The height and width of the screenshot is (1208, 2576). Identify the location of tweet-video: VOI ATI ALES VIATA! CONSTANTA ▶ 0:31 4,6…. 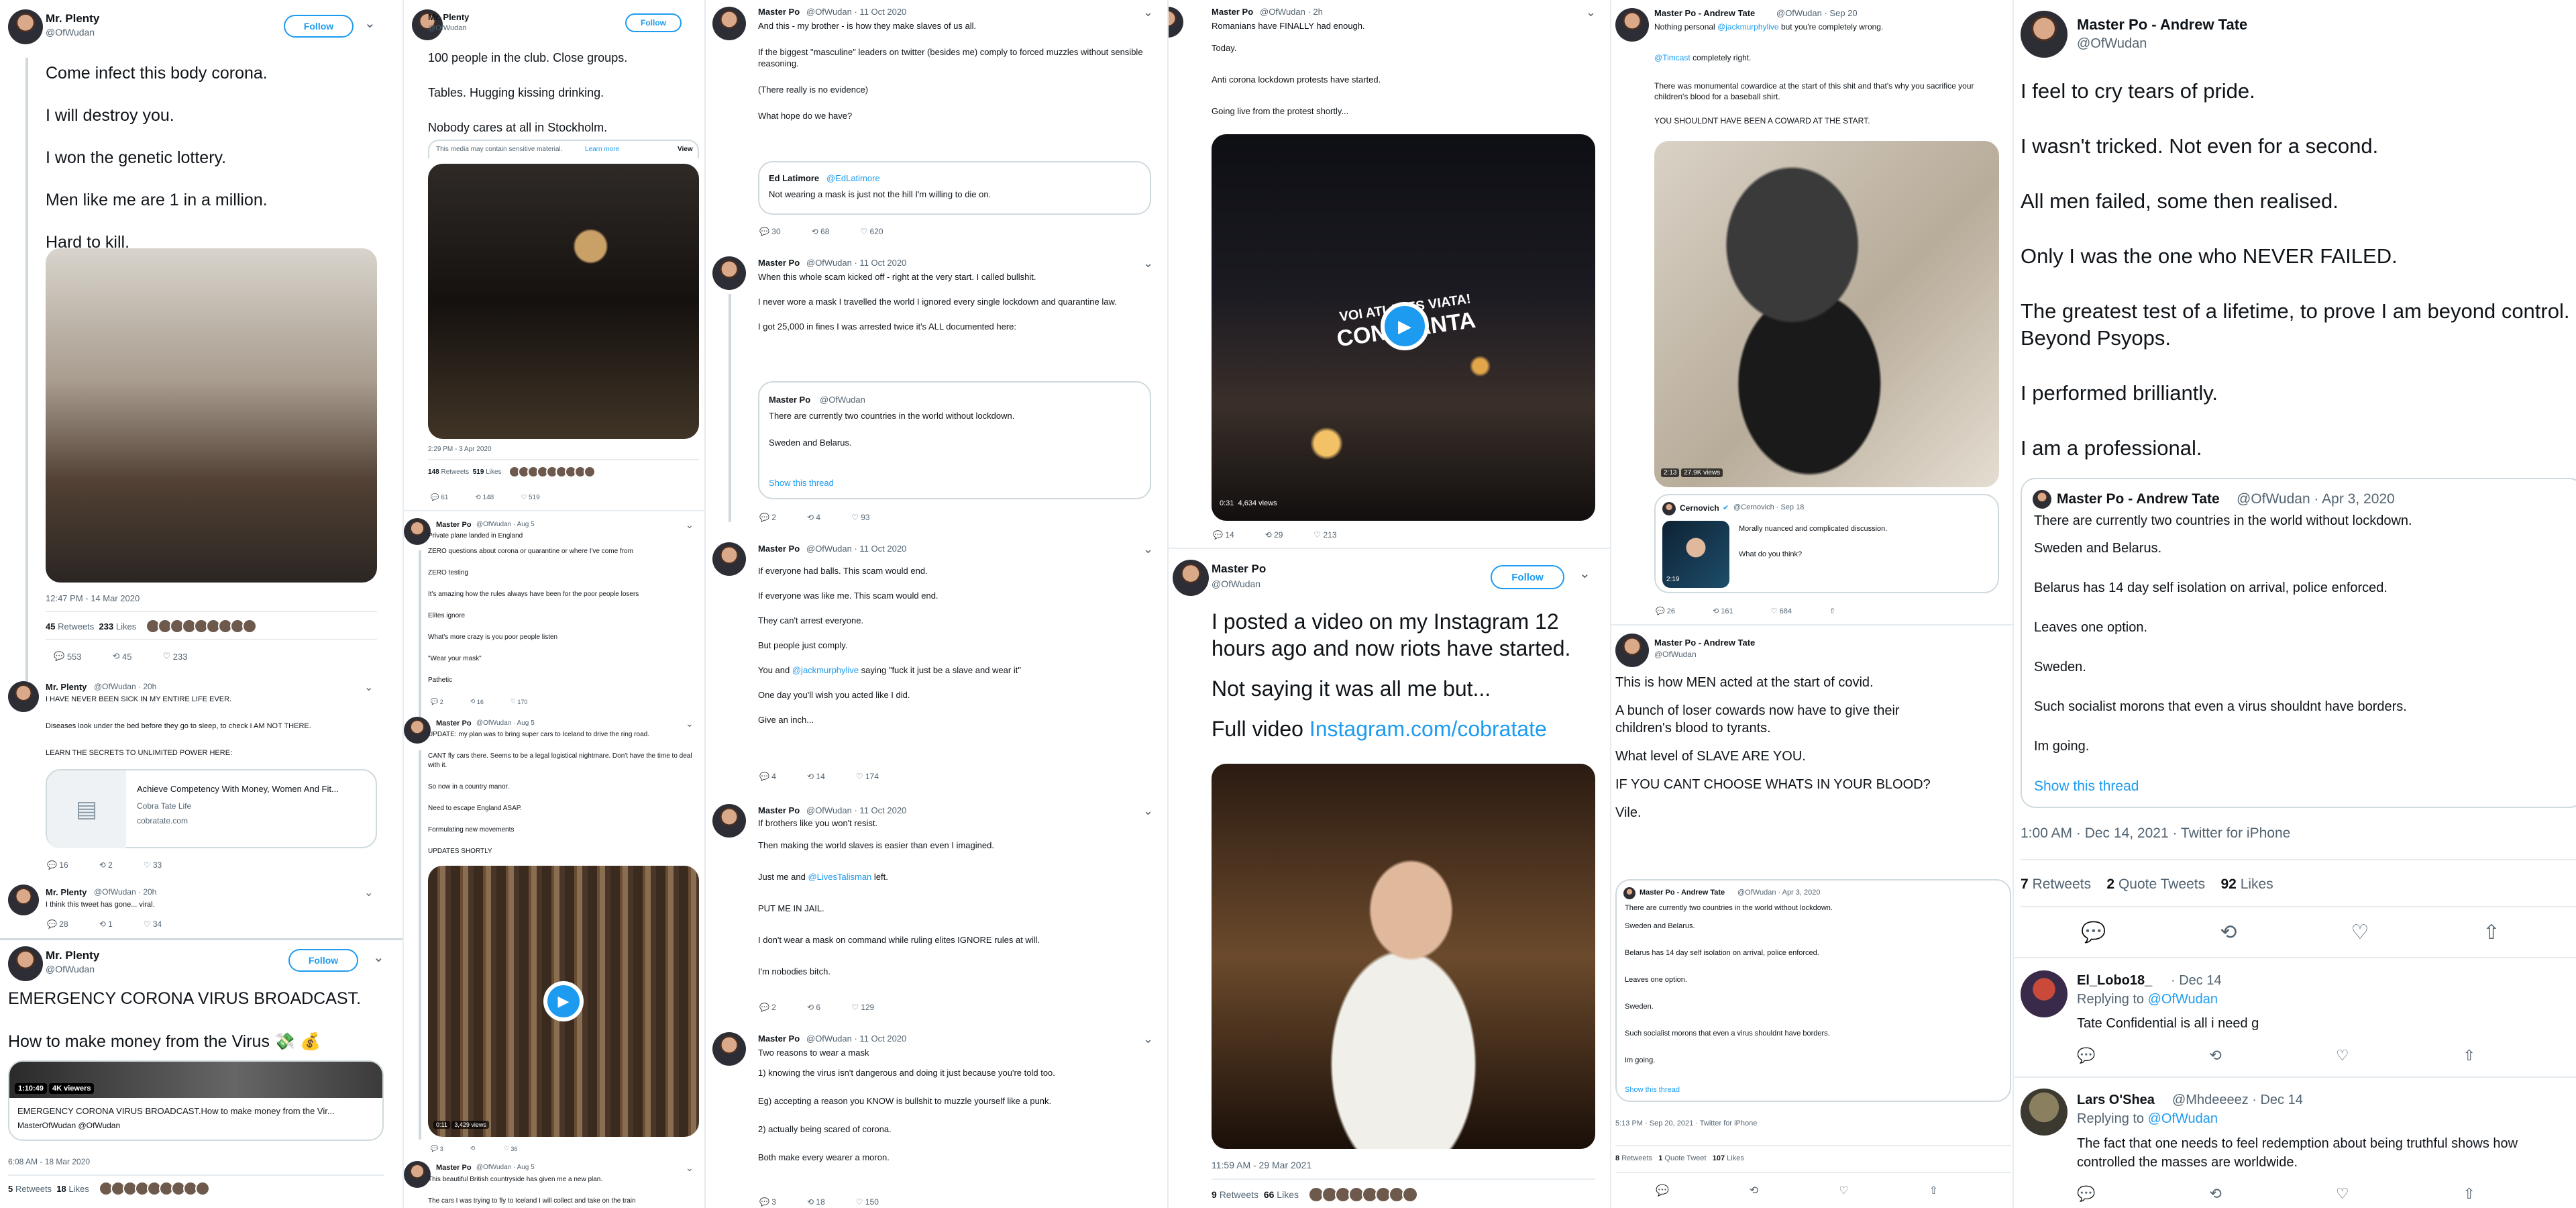
(1403, 327).